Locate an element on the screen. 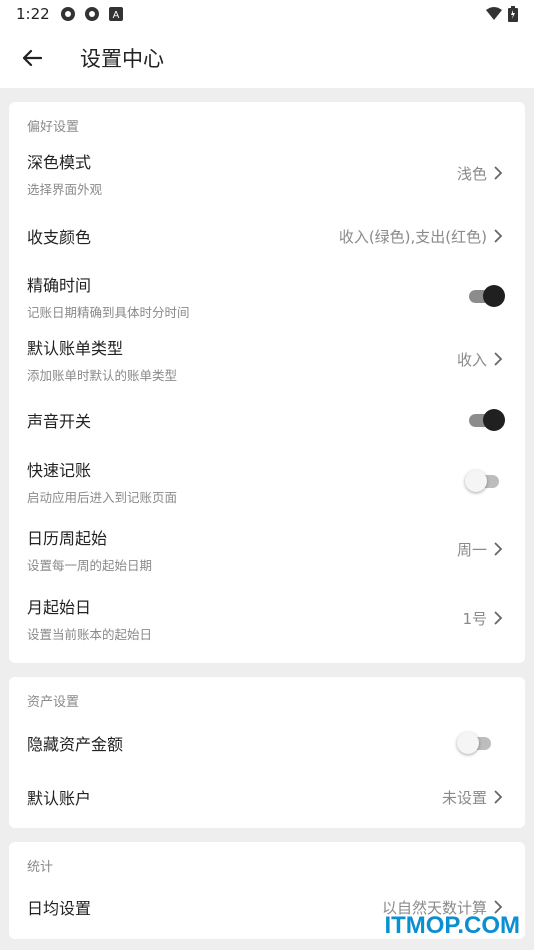 This screenshot has height=950, width=534. row-hide-amount: 隐藏资产金额 is located at coordinates (267, 743).